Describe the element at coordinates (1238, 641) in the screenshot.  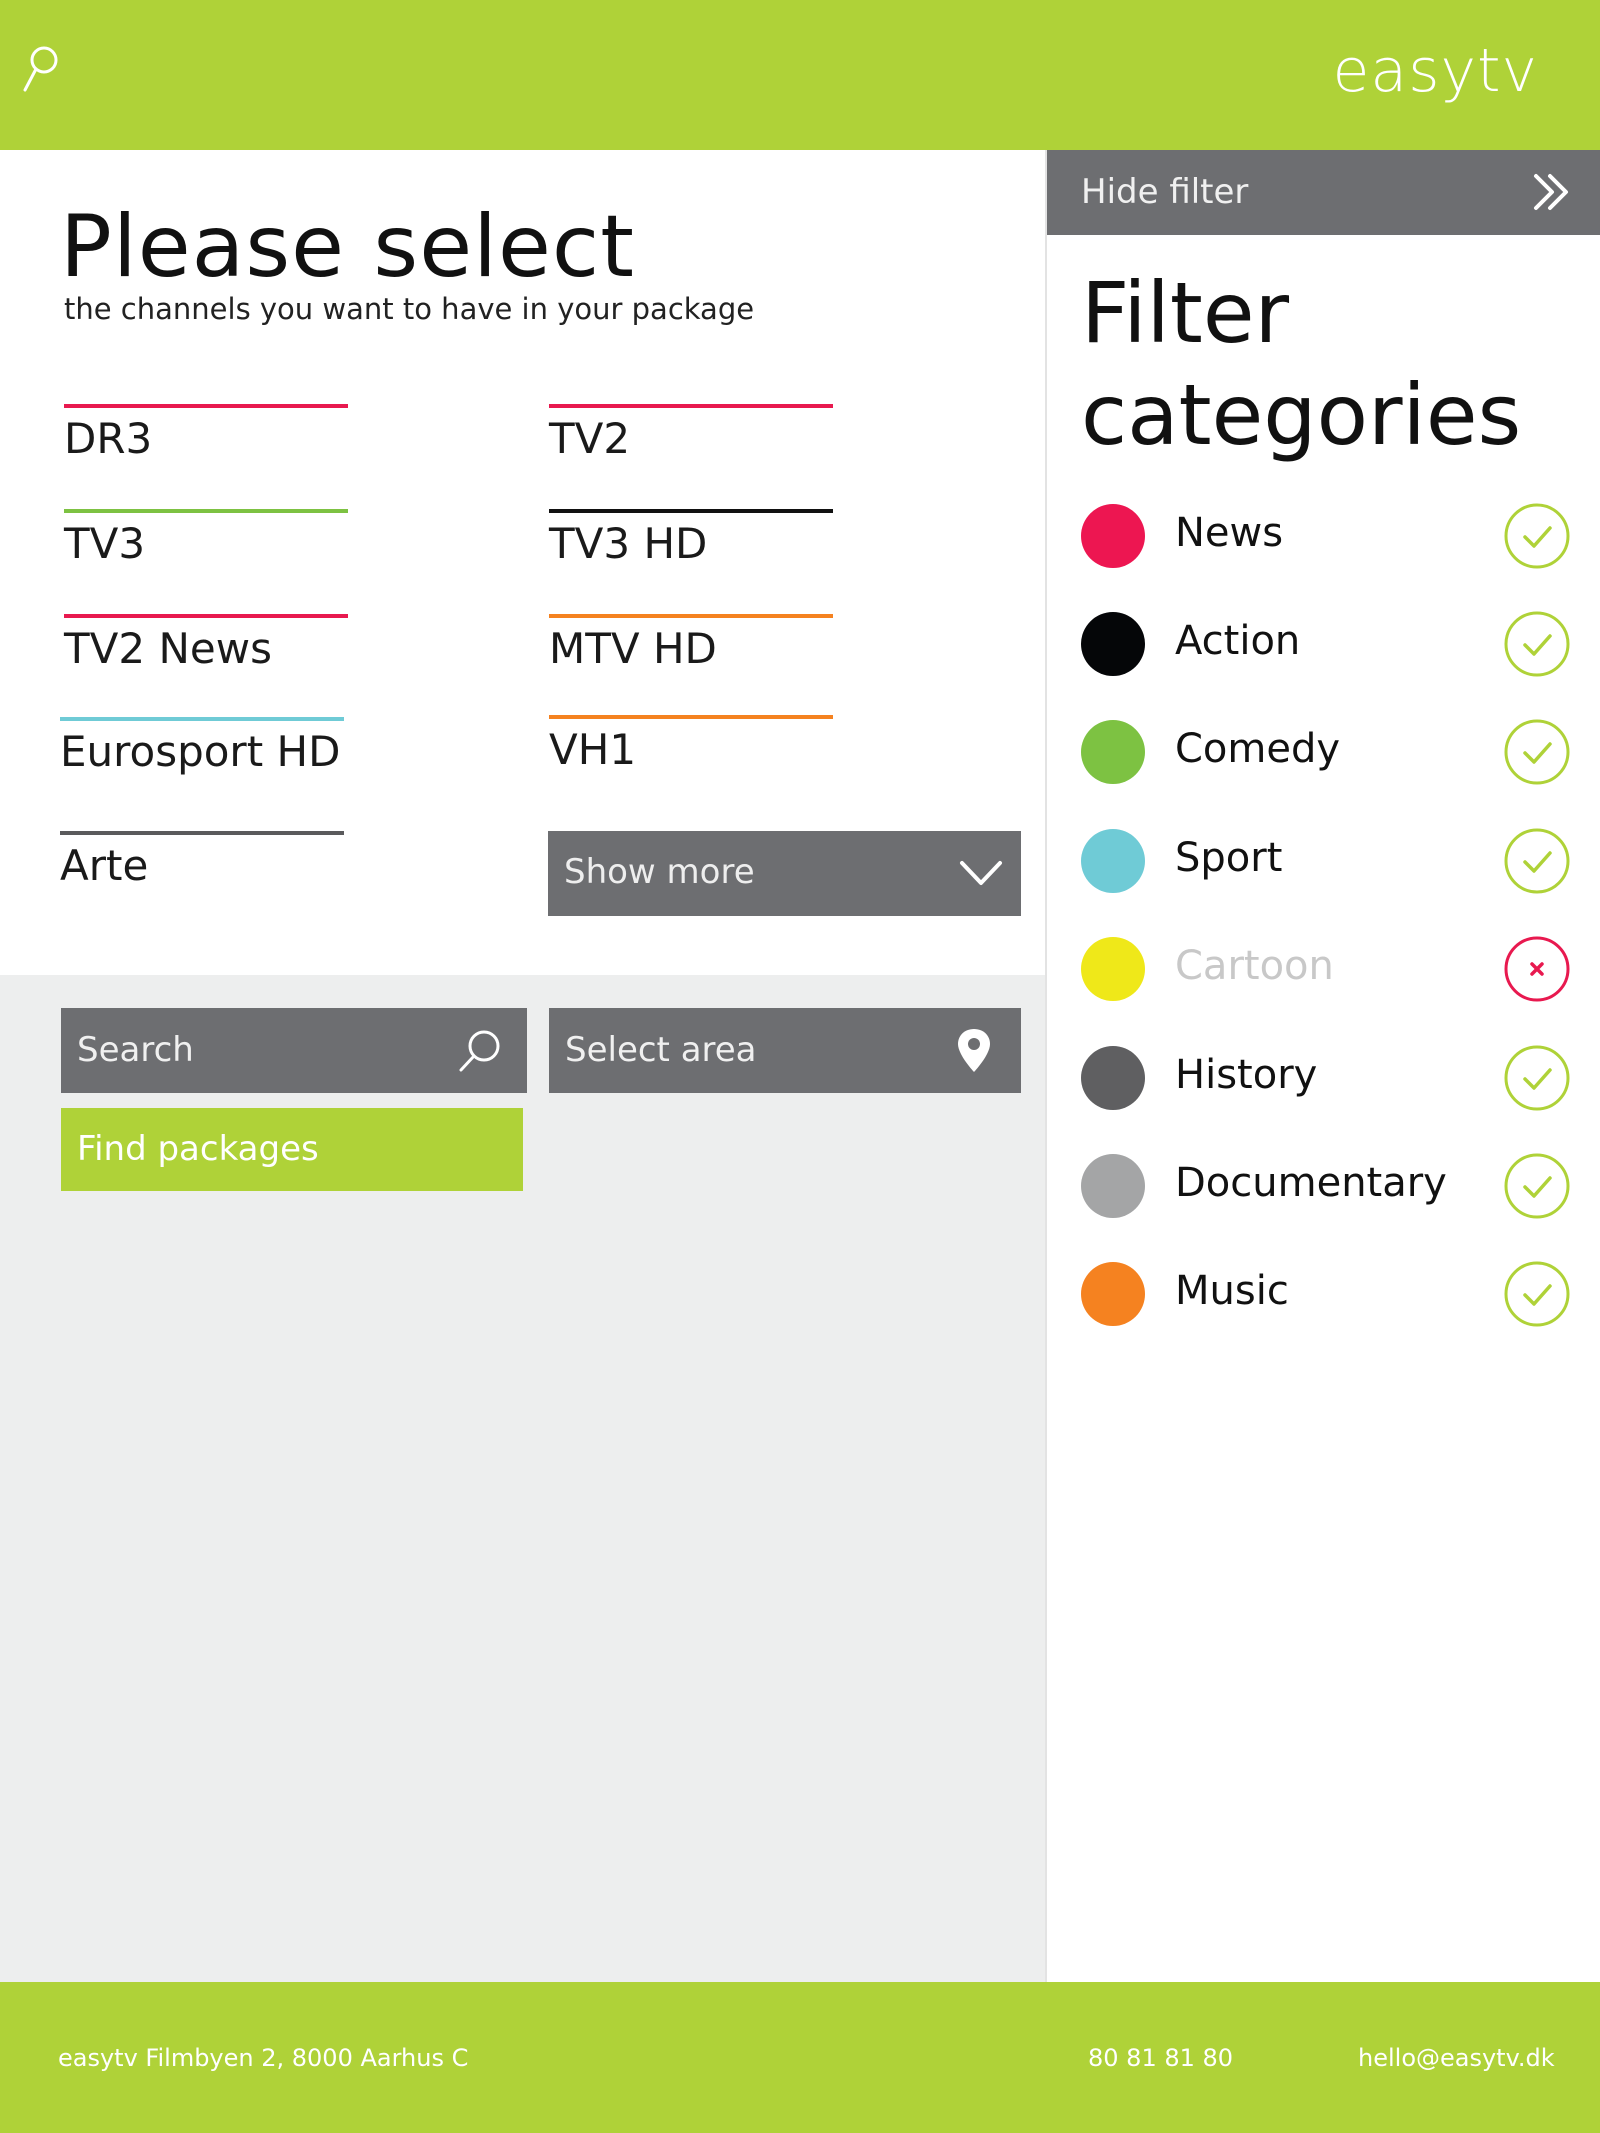
I see `category-label: Action` at that location.